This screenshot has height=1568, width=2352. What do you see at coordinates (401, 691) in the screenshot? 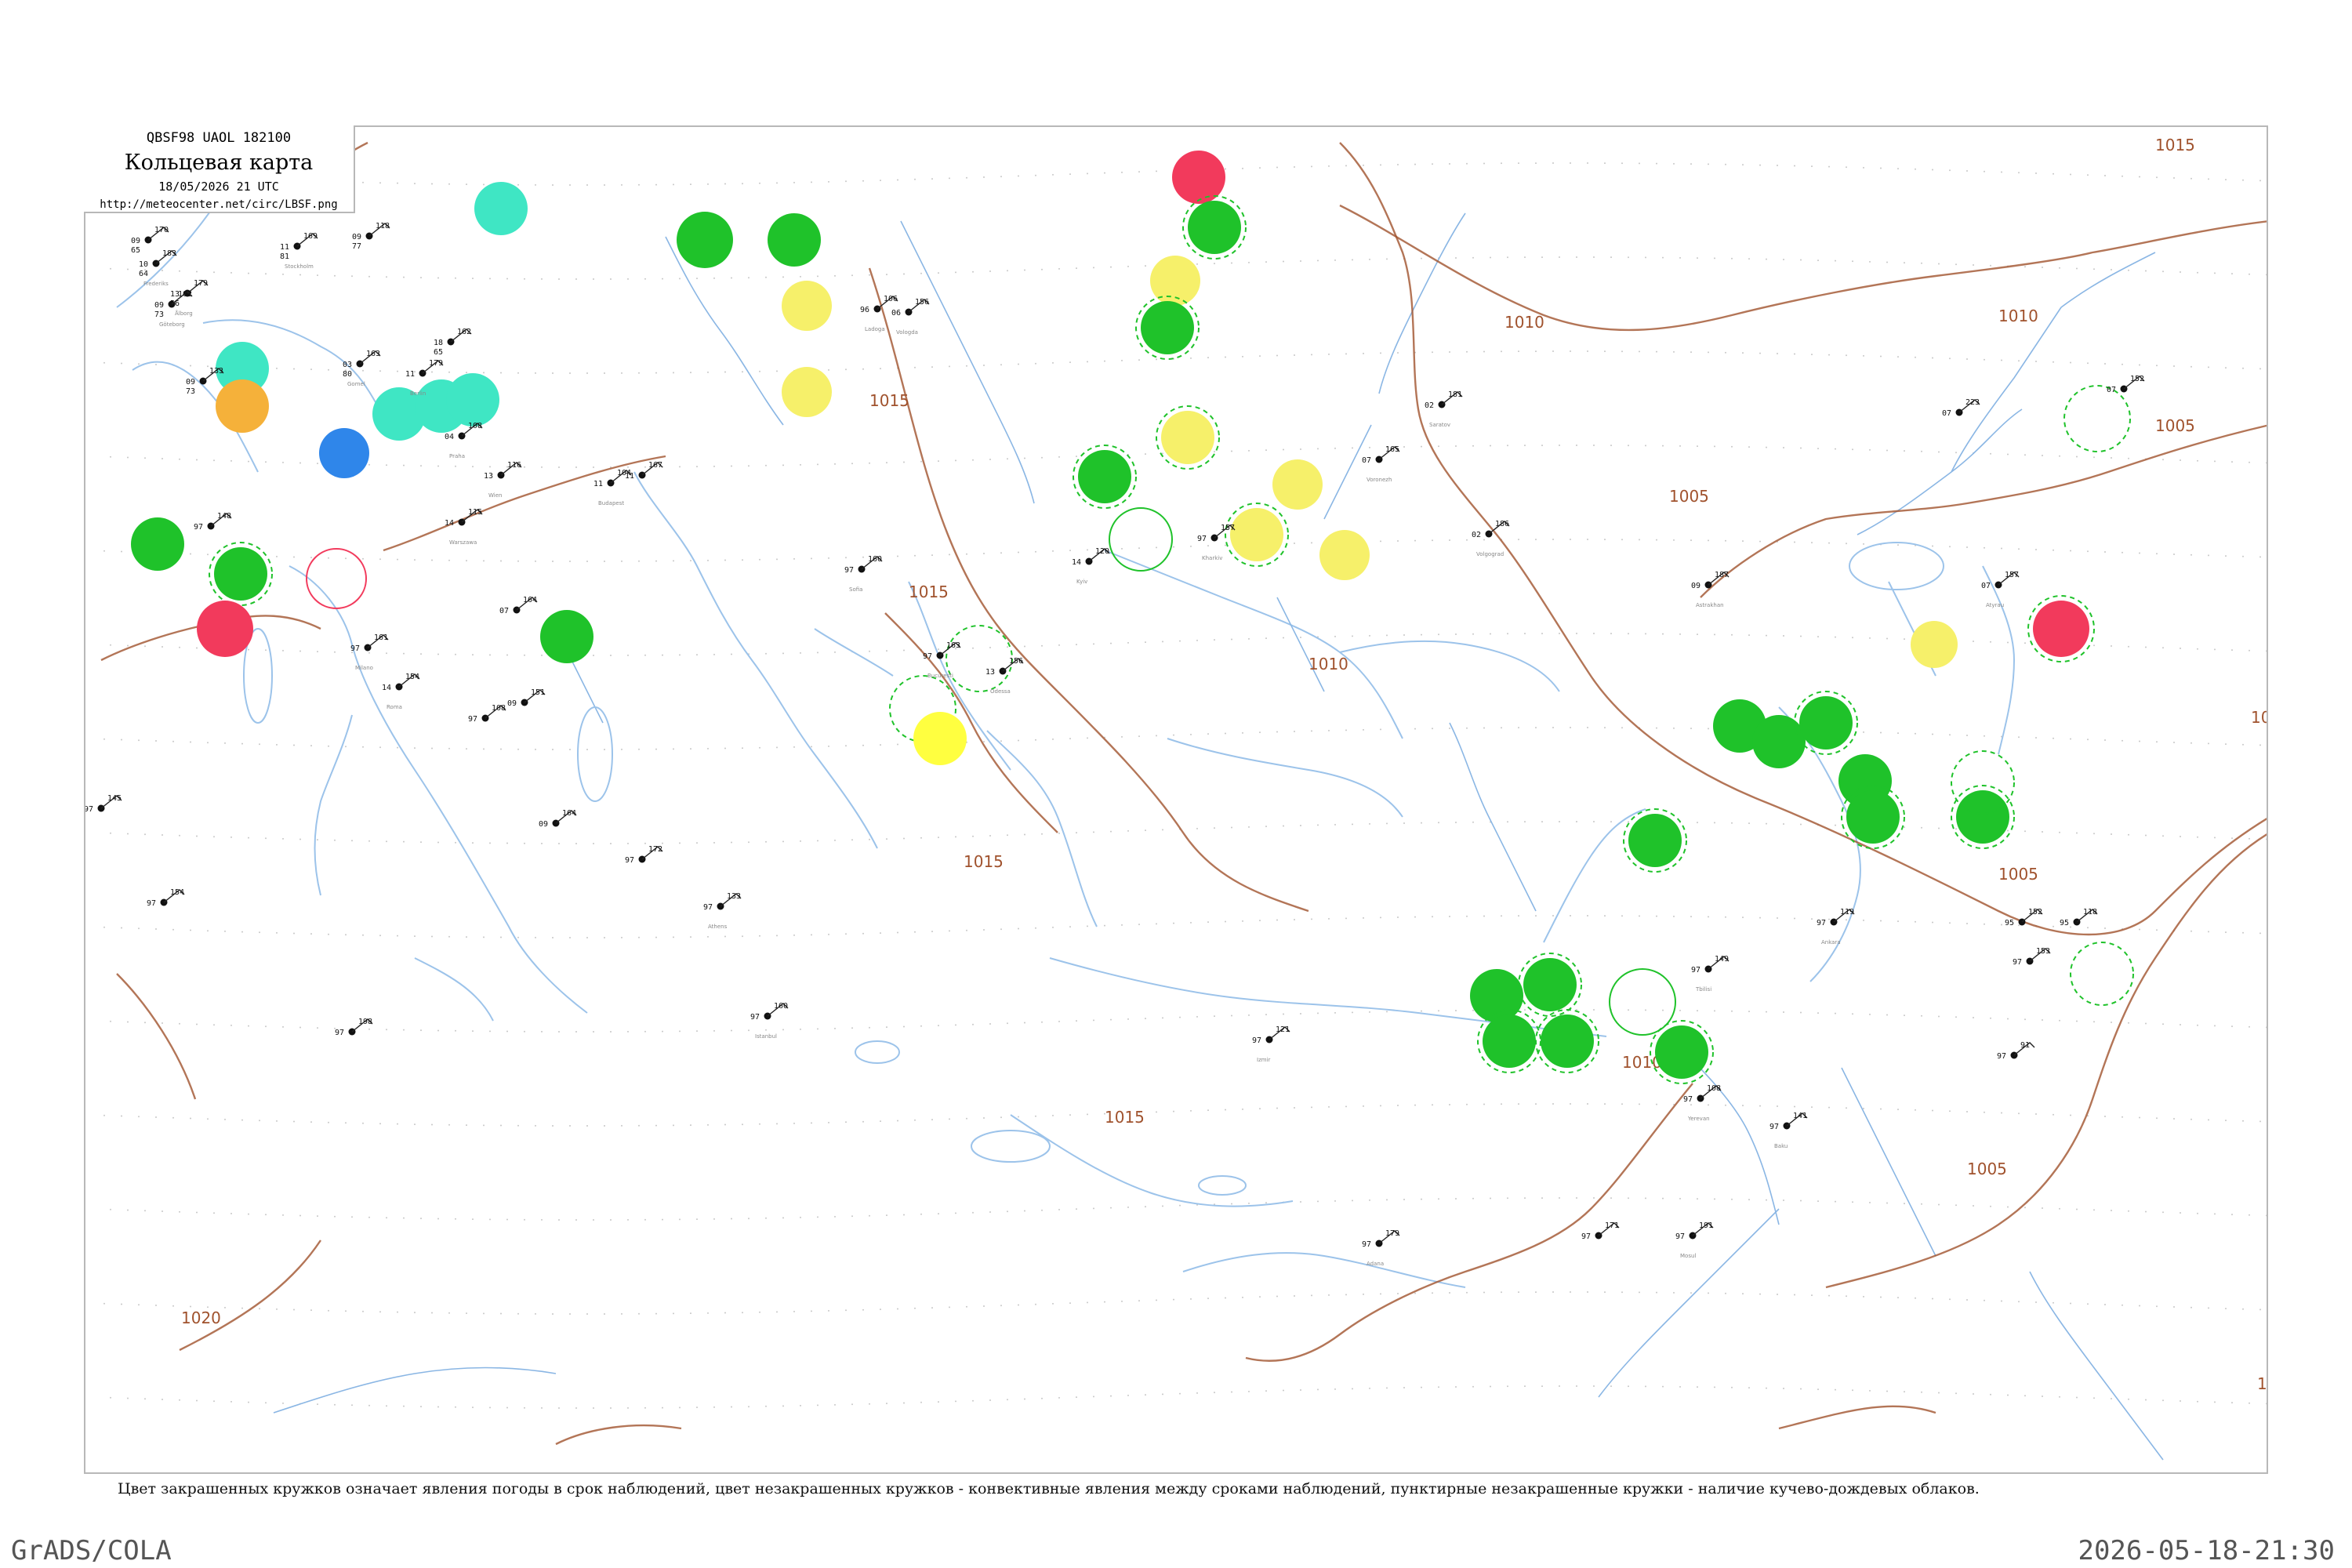
I see `station-plot: 15414Roma` at bounding box center [401, 691].